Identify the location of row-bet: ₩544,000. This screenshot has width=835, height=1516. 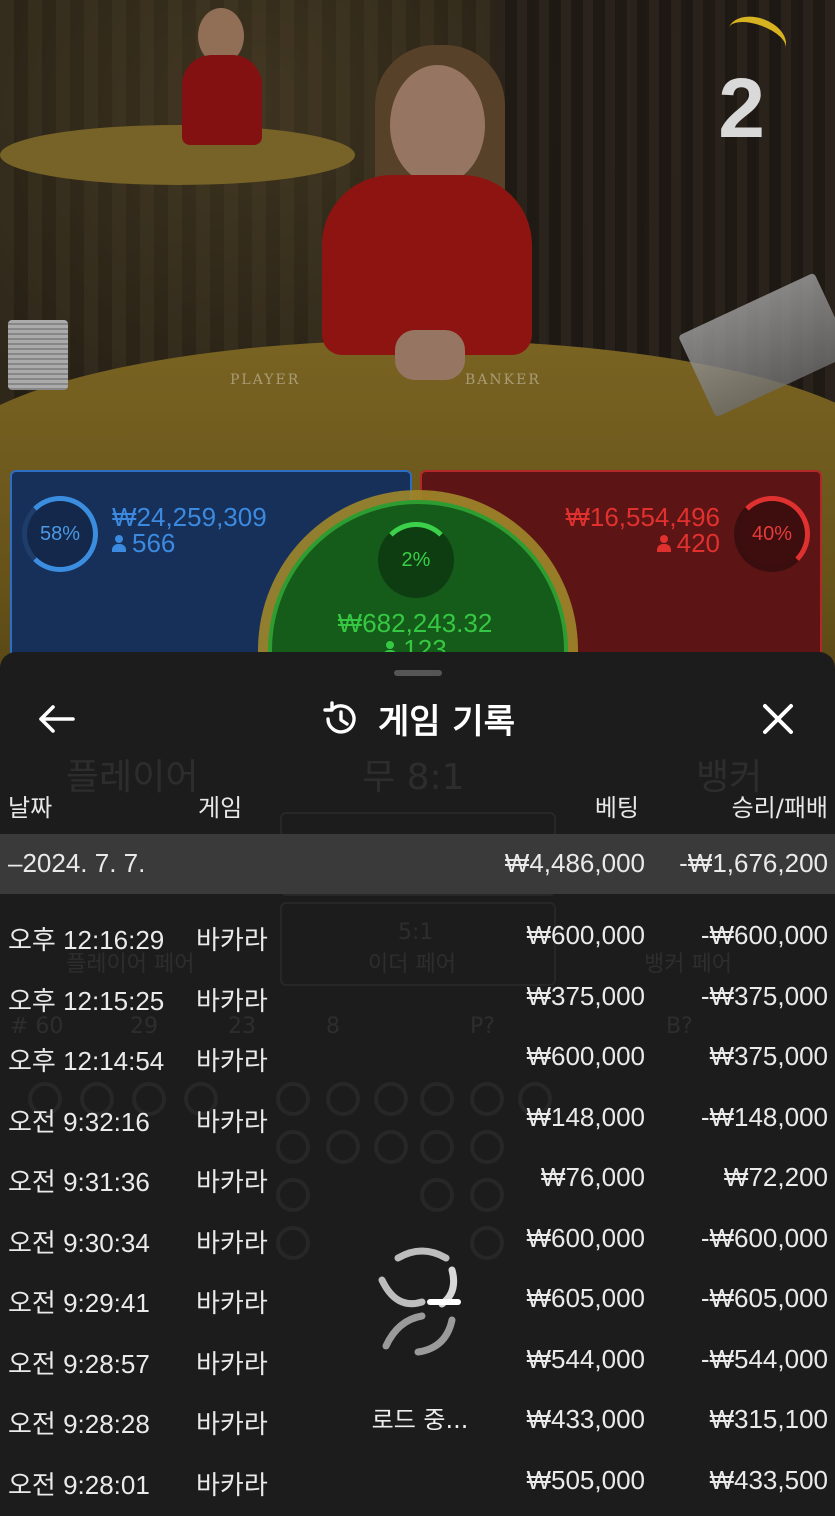
(585, 1358).